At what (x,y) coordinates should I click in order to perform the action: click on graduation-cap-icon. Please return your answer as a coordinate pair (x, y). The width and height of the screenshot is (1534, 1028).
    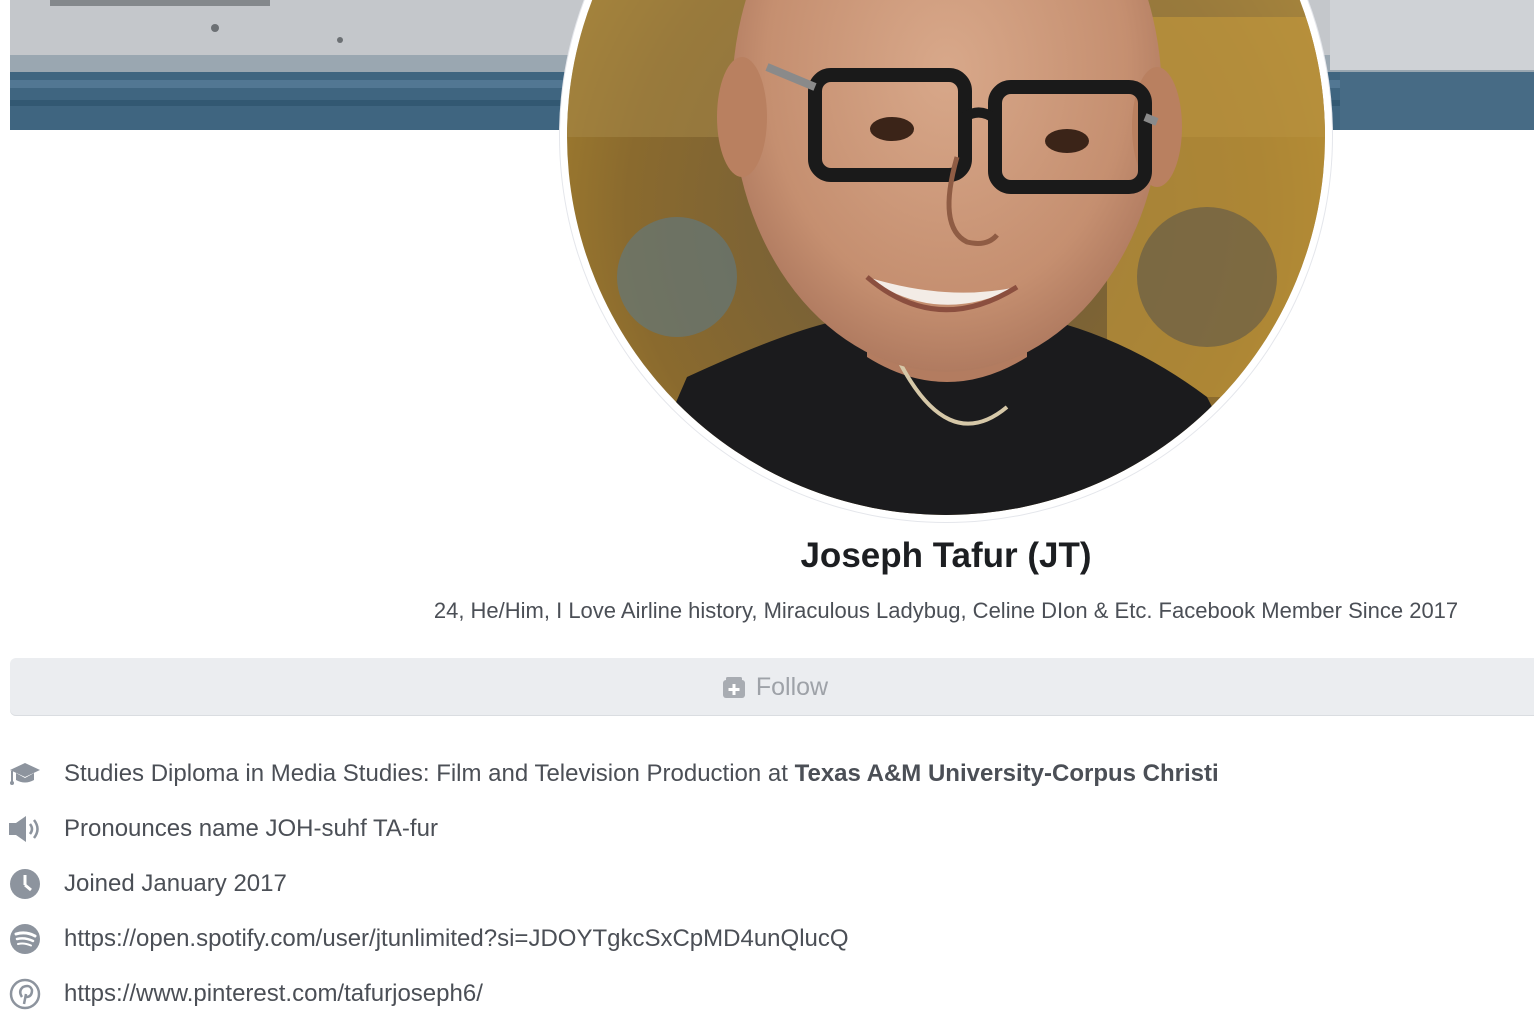
    Looking at the image, I should click on (25, 774).